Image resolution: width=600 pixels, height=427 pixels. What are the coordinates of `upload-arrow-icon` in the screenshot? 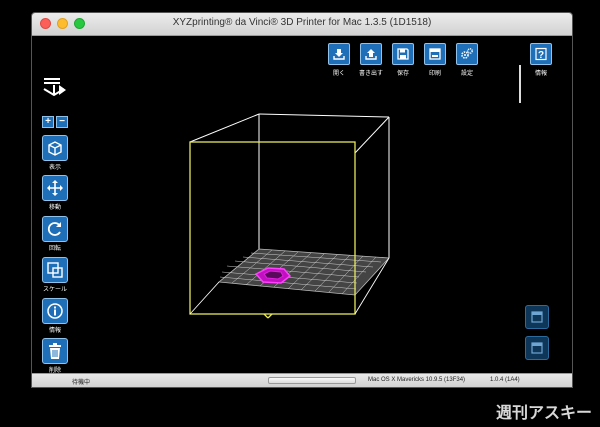 It's located at (371, 54).